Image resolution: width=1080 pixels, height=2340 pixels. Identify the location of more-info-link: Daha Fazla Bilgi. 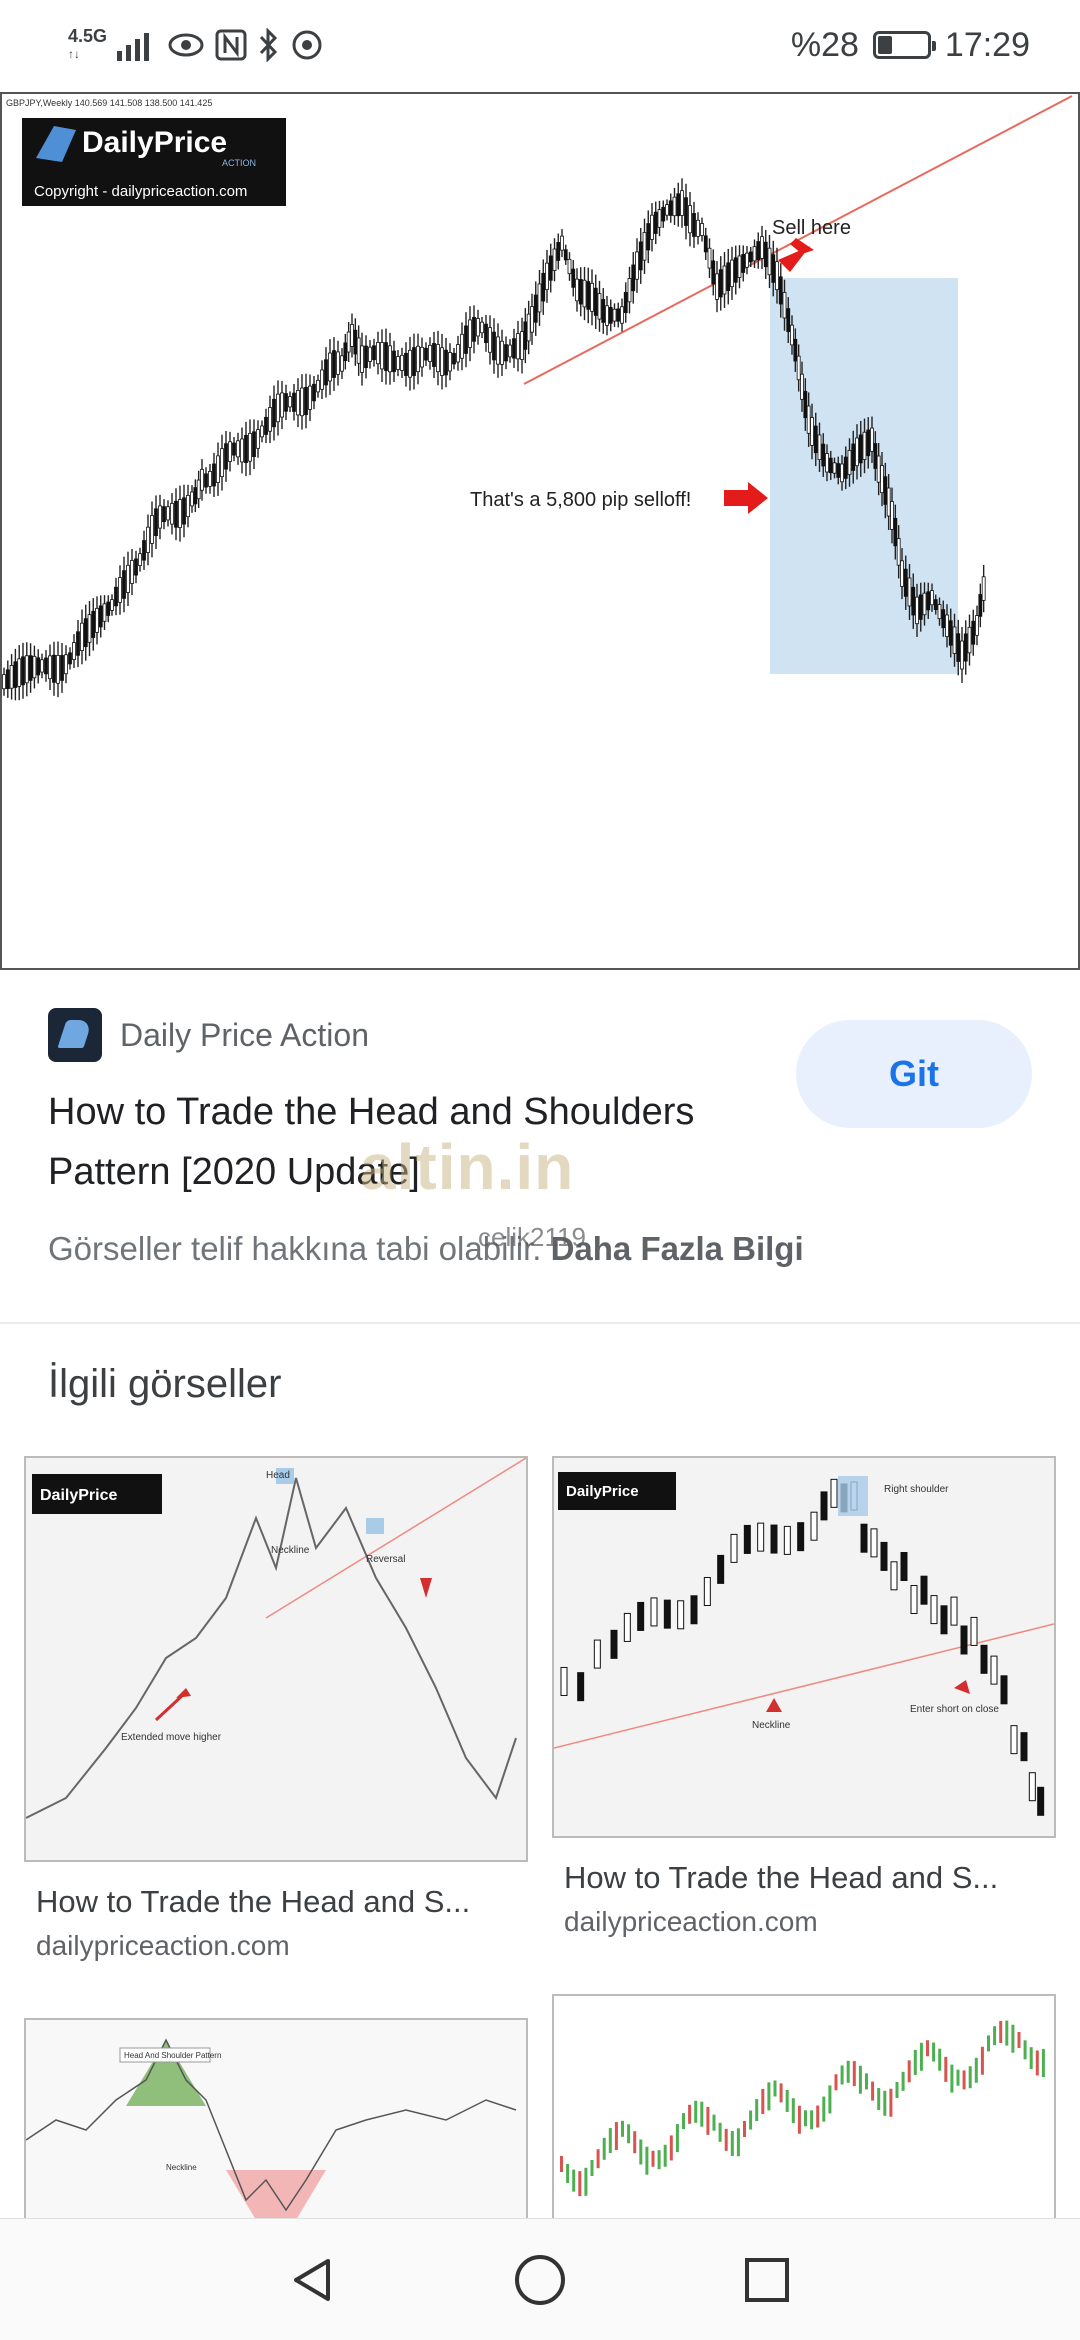
(677, 1248).